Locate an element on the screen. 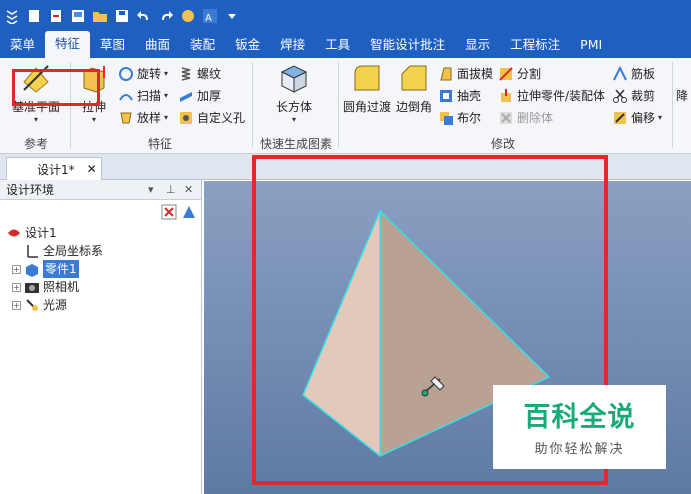  draft-button: 面拔模 is located at coordinates (465, 74).